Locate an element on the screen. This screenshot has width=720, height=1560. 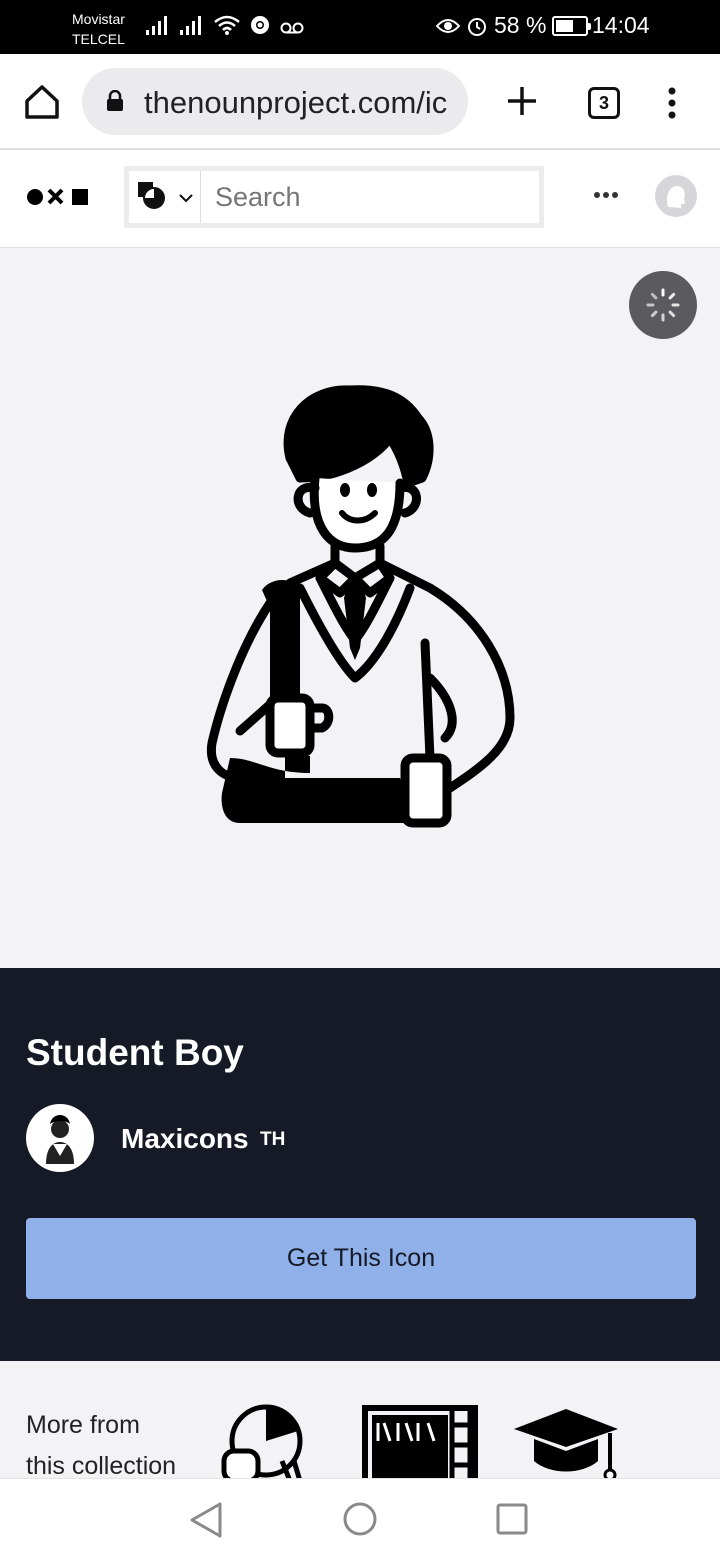
overflow-menu-icon is located at coordinates (672, 103).